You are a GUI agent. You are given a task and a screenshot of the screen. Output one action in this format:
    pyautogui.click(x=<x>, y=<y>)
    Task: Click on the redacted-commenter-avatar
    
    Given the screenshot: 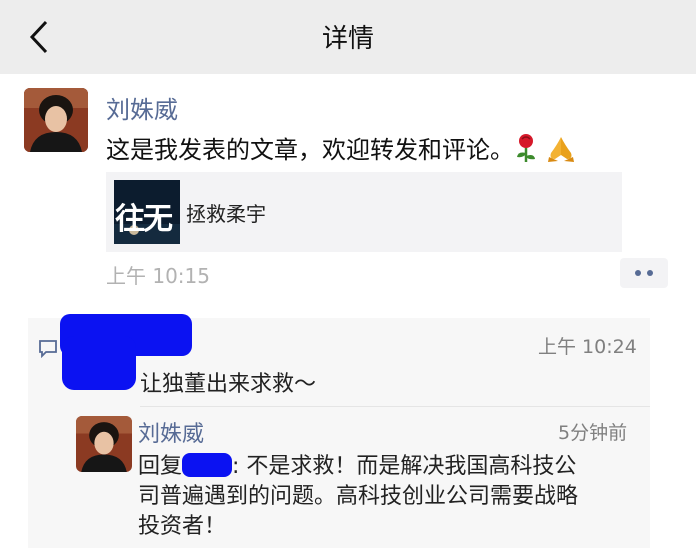 What is the action you would take?
    pyautogui.click(x=99, y=363)
    